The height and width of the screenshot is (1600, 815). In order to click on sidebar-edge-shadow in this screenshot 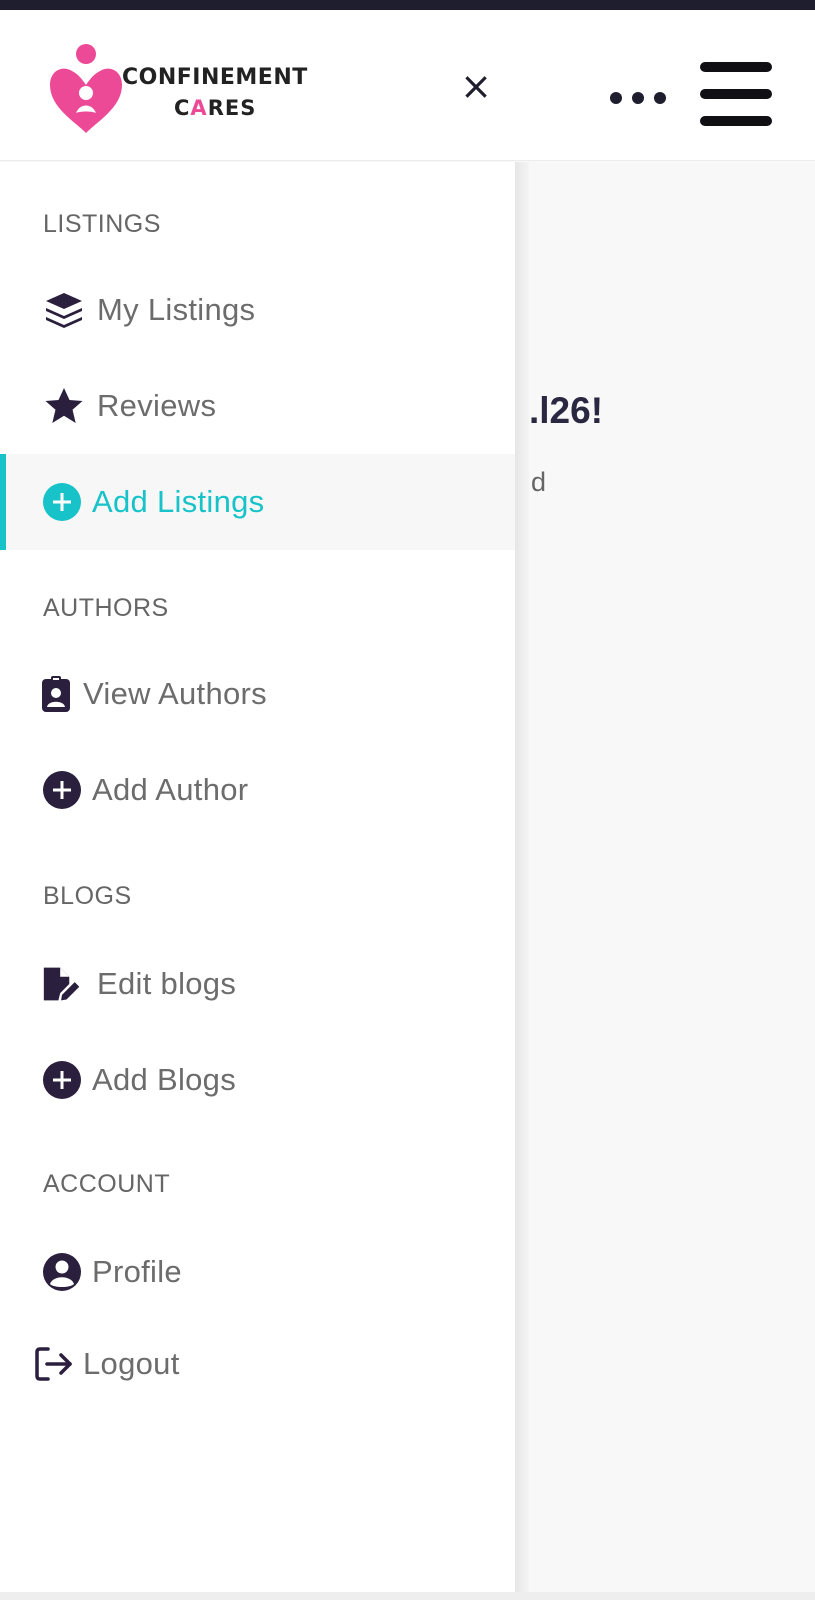, I will do `click(522, 877)`.